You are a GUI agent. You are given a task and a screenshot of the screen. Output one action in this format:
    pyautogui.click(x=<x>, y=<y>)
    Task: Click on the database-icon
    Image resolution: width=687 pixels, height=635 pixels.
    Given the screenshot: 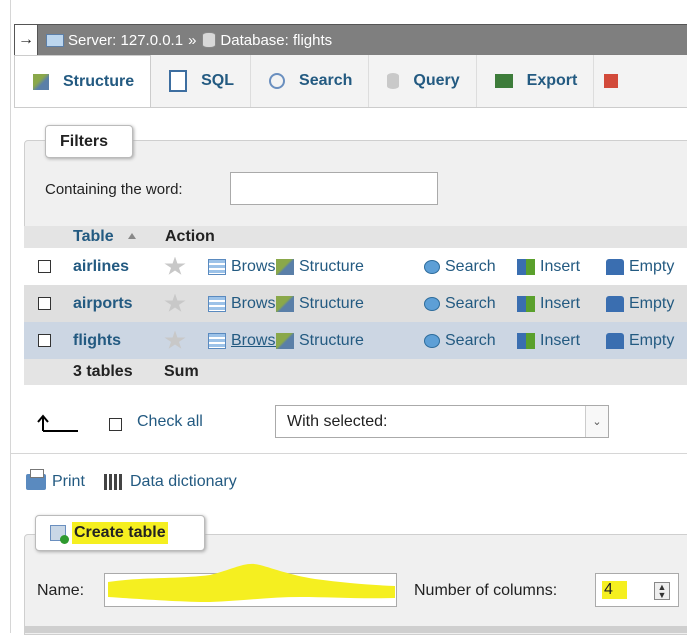 What is the action you would take?
    pyautogui.click(x=209, y=40)
    